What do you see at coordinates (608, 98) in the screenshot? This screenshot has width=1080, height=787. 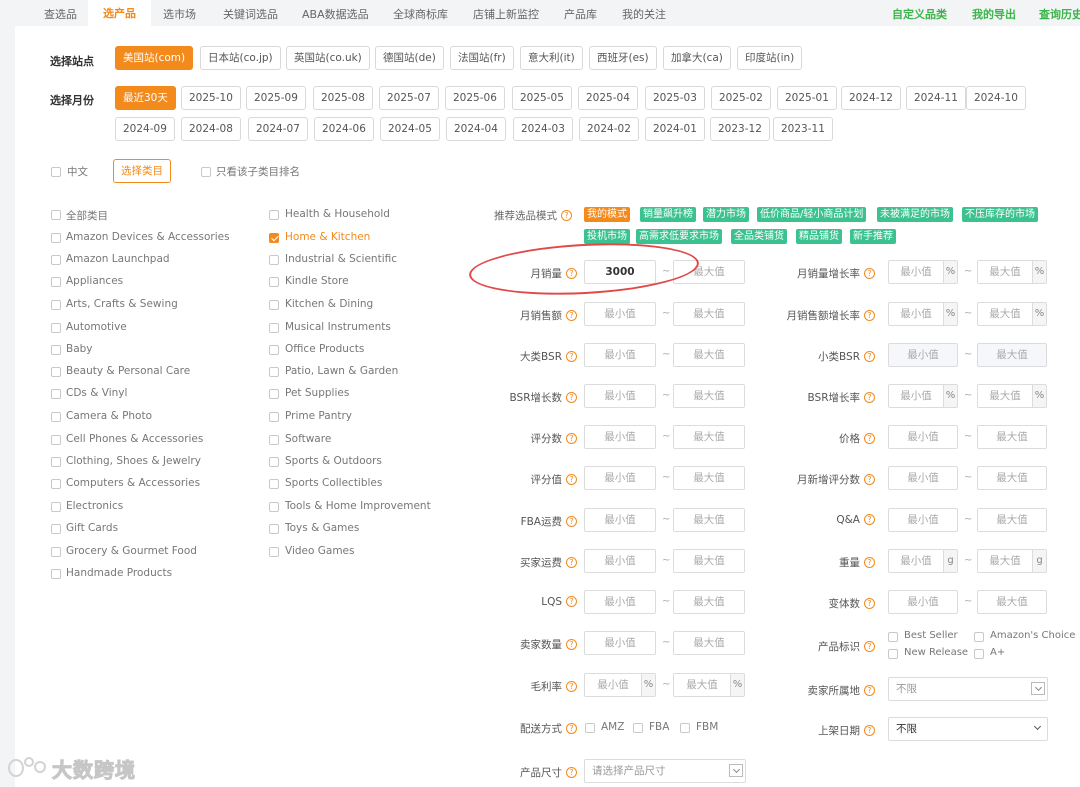 I see `month-option: 2025-04` at bounding box center [608, 98].